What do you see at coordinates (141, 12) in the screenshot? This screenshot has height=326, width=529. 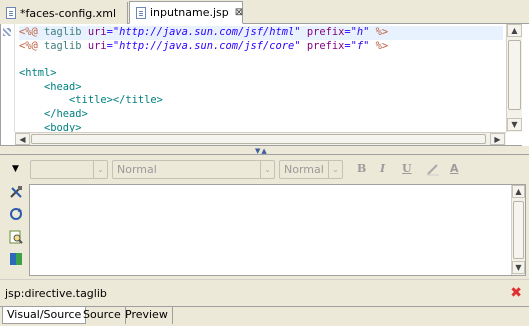 I see `jsp-file-icon` at bounding box center [141, 12].